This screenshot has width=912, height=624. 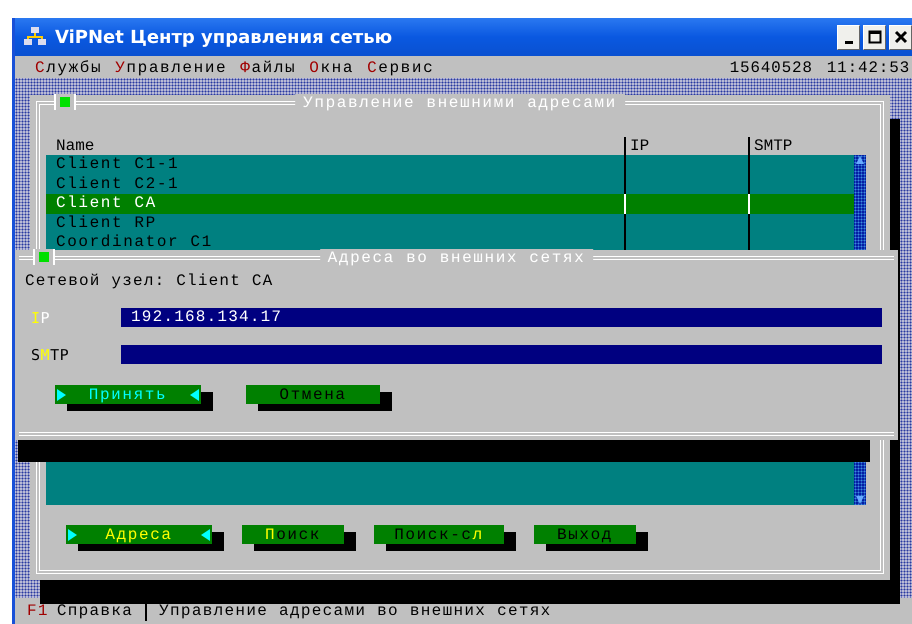 What do you see at coordinates (50, 355) in the screenshot?
I see `field-label: SMTP` at bounding box center [50, 355].